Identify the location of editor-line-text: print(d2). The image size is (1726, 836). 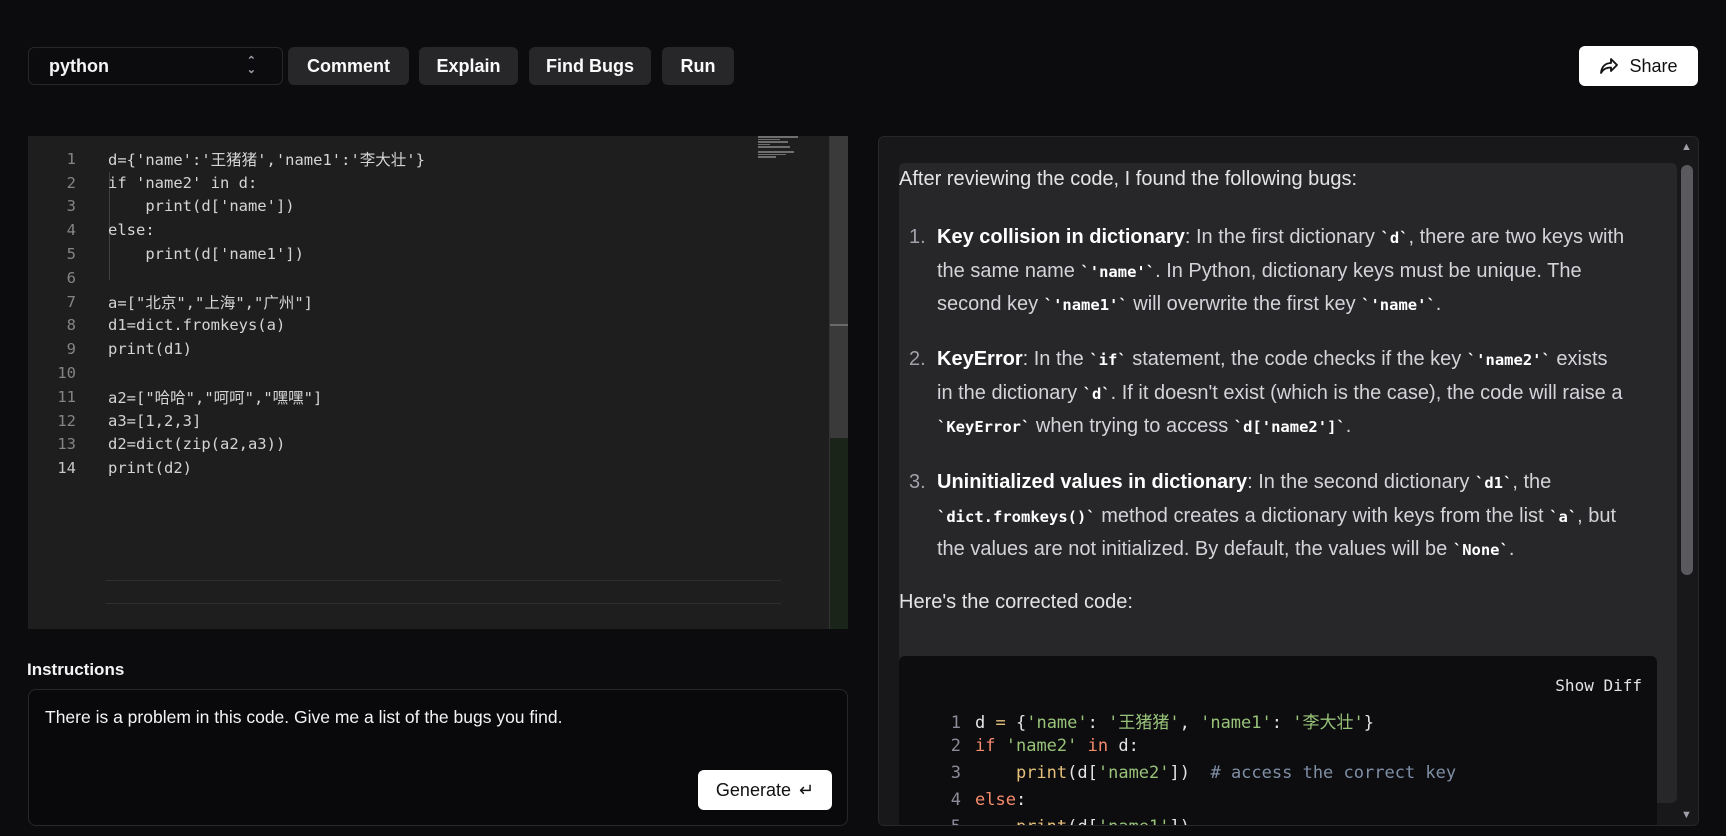
(150, 468).